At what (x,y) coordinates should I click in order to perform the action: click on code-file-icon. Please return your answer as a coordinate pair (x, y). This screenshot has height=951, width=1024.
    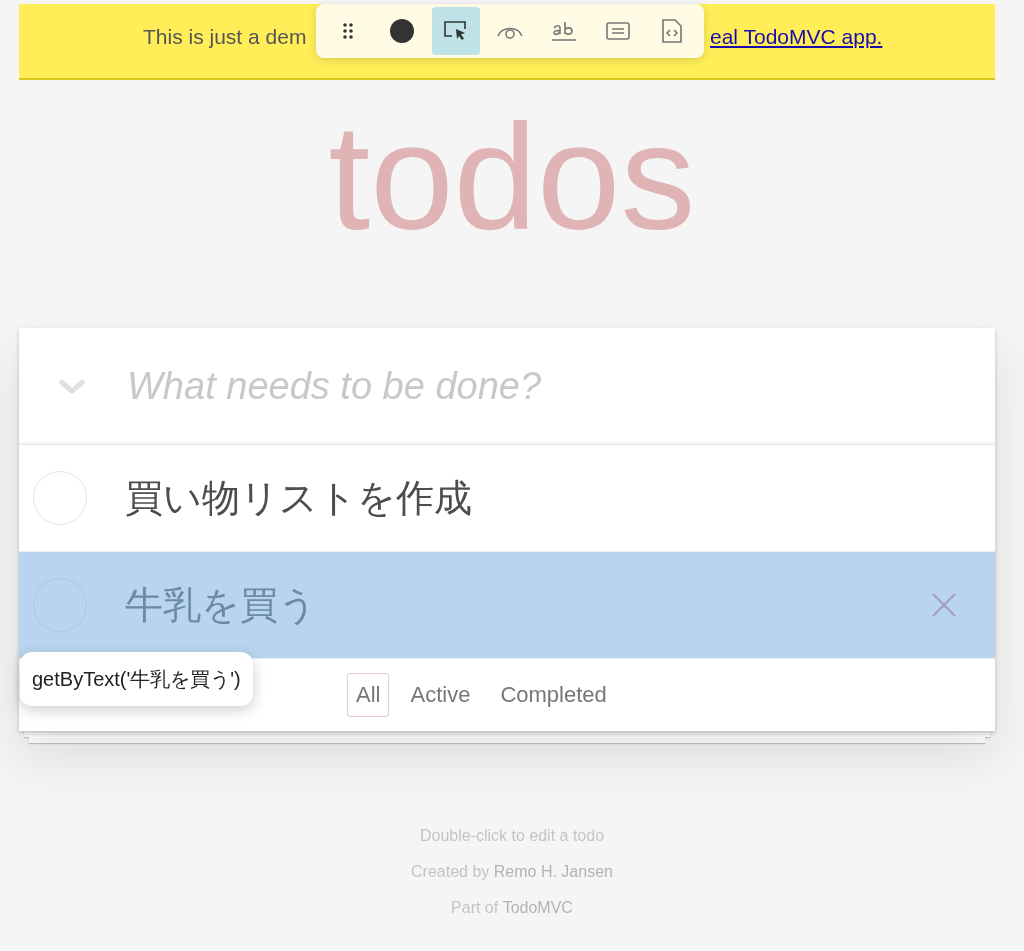
    Looking at the image, I should click on (672, 31).